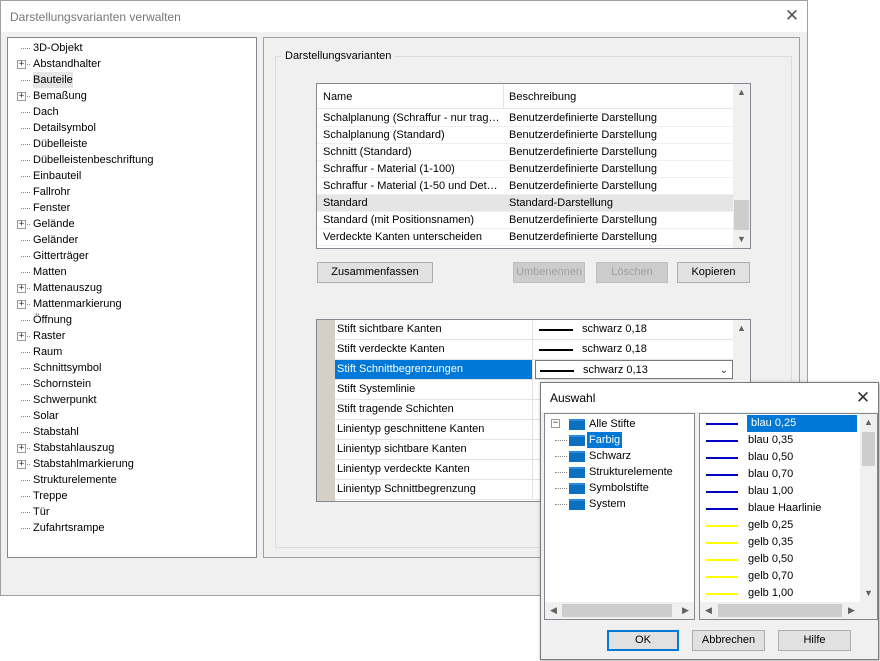 The image size is (880, 661). What do you see at coordinates (619, 424) in the screenshot?
I see `tree-root-item: − Alle Stifte` at bounding box center [619, 424].